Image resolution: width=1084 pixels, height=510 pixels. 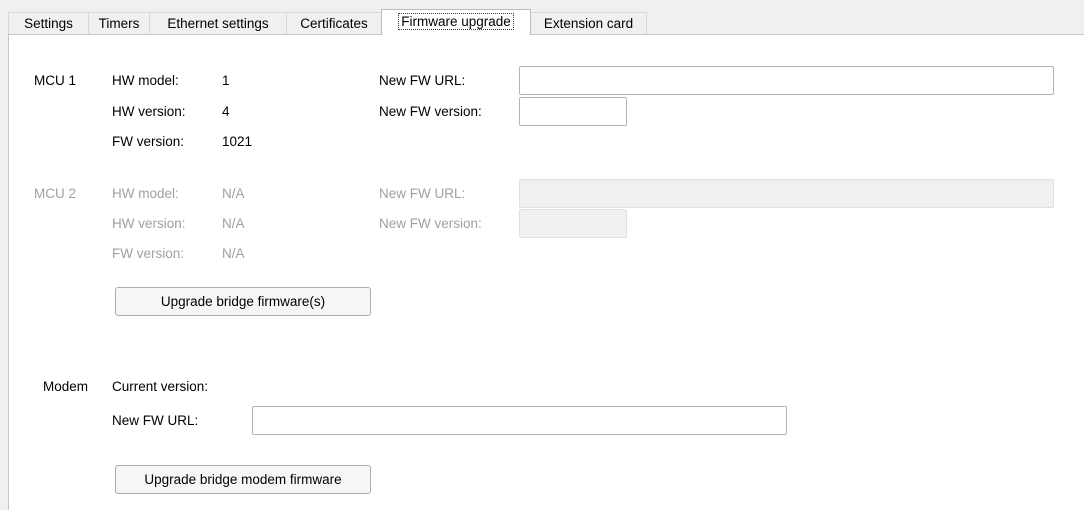 I want to click on modem-new-fw-url-label: New FW URL:, so click(x=155, y=420).